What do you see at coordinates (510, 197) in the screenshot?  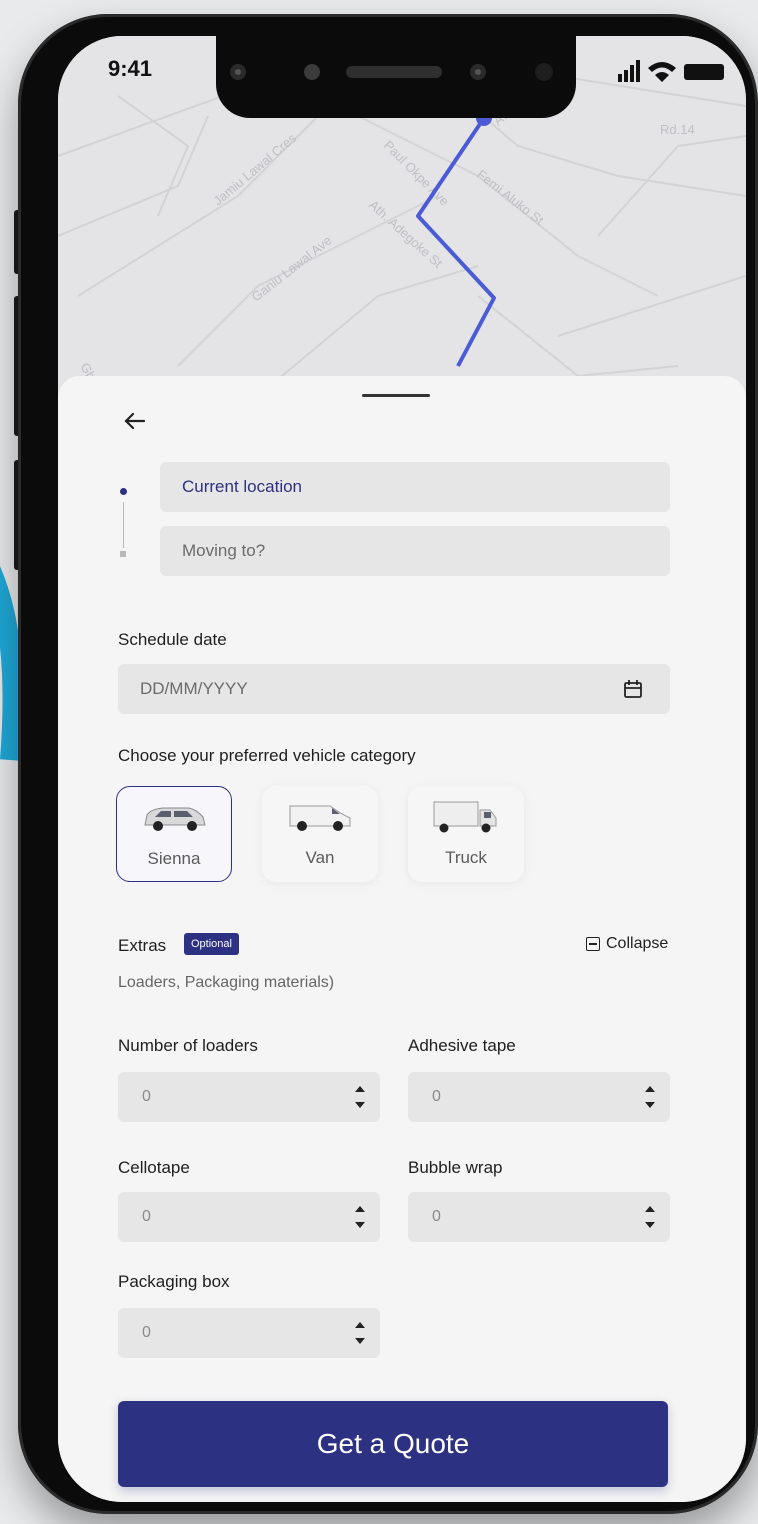 I see `street-label: Femi Aluko St` at bounding box center [510, 197].